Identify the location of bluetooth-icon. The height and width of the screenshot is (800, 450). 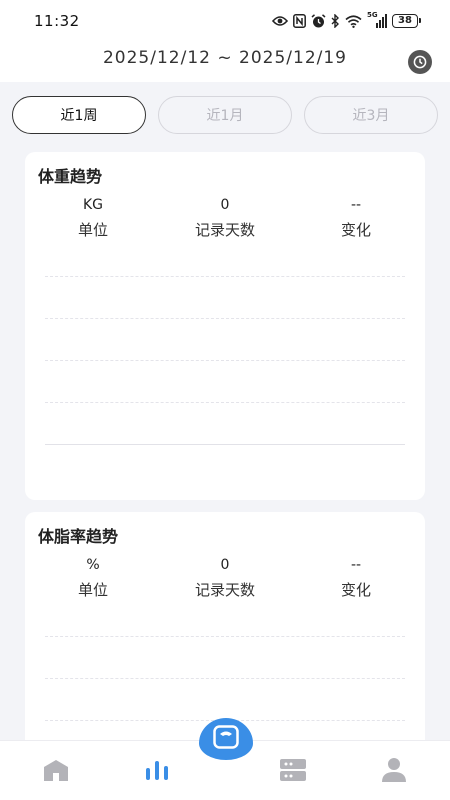
(335, 21).